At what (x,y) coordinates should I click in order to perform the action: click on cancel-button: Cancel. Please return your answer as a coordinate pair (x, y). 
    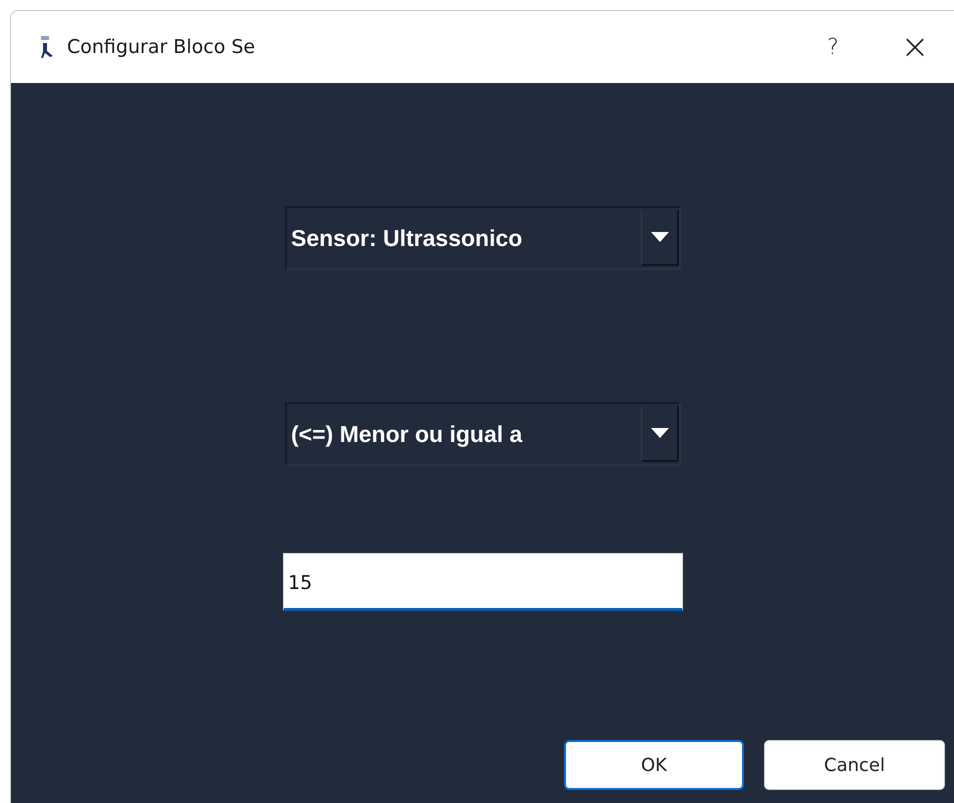
    Looking at the image, I should click on (854, 765).